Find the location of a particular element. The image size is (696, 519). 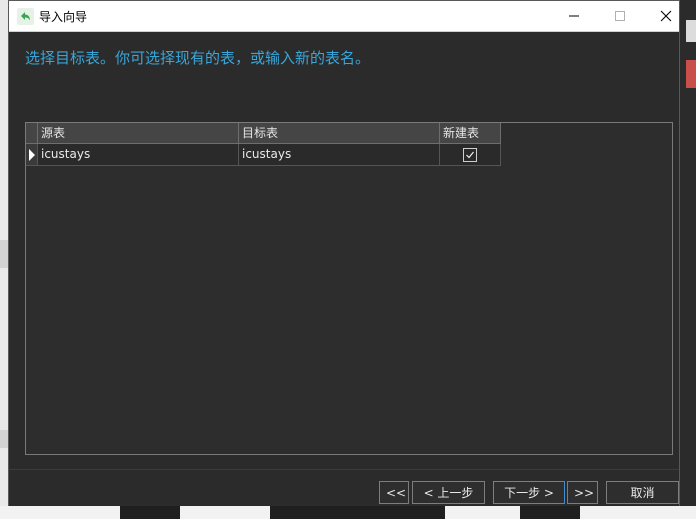

grid-corner is located at coordinates (32, 133).